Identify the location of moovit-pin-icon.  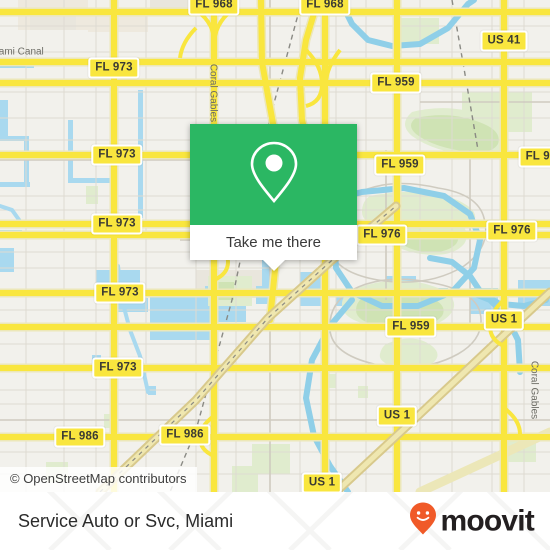
(423, 521).